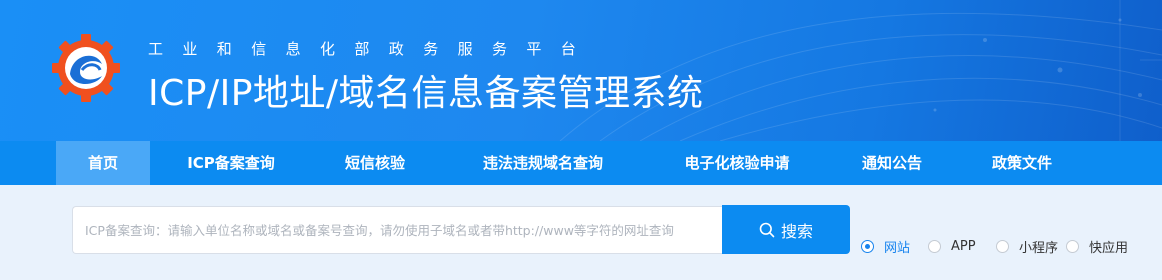 Image resolution: width=1162 pixels, height=280 pixels. I want to click on nav-item-notices: 通知公告, so click(892, 163).